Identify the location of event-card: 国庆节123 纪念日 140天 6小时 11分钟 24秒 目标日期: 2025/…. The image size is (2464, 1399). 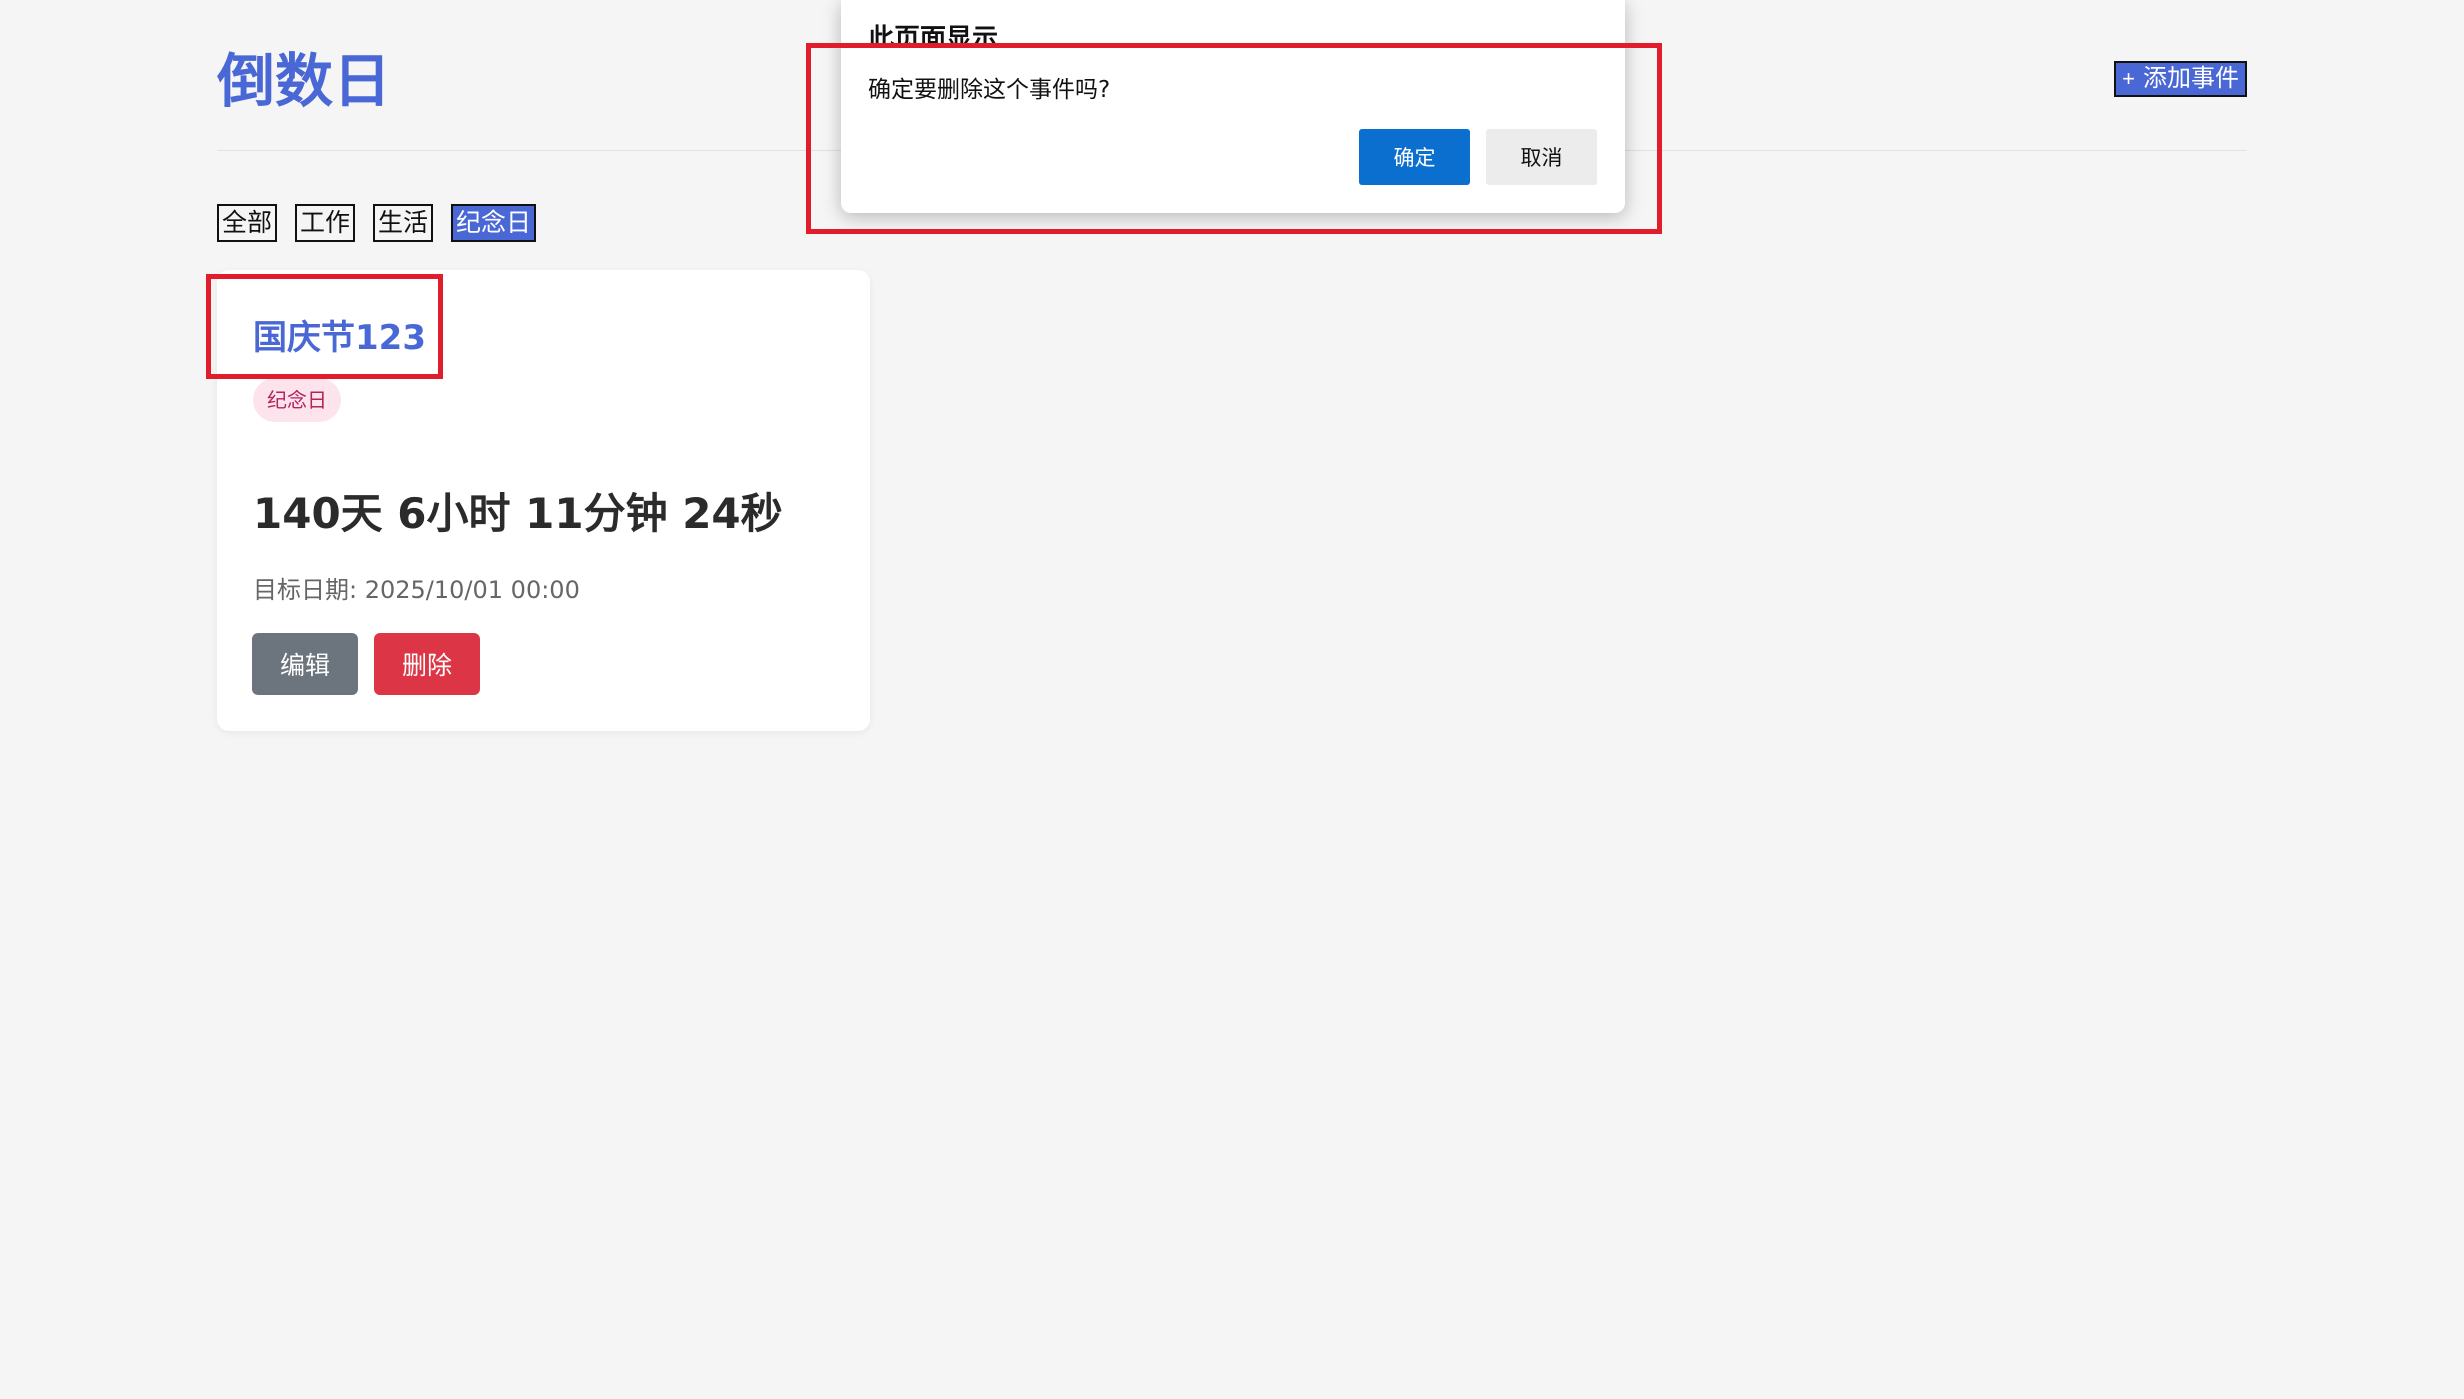
(543, 500).